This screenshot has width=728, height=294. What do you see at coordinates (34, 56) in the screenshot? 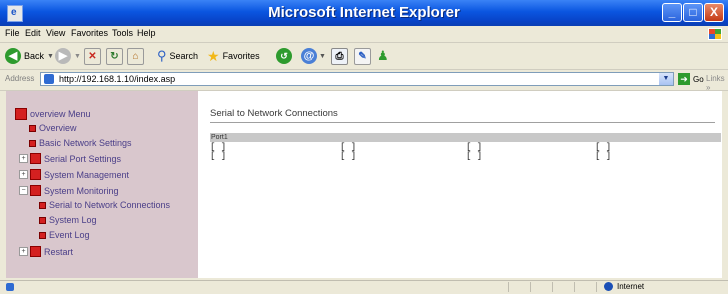
I see `back-label: Back` at bounding box center [34, 56].